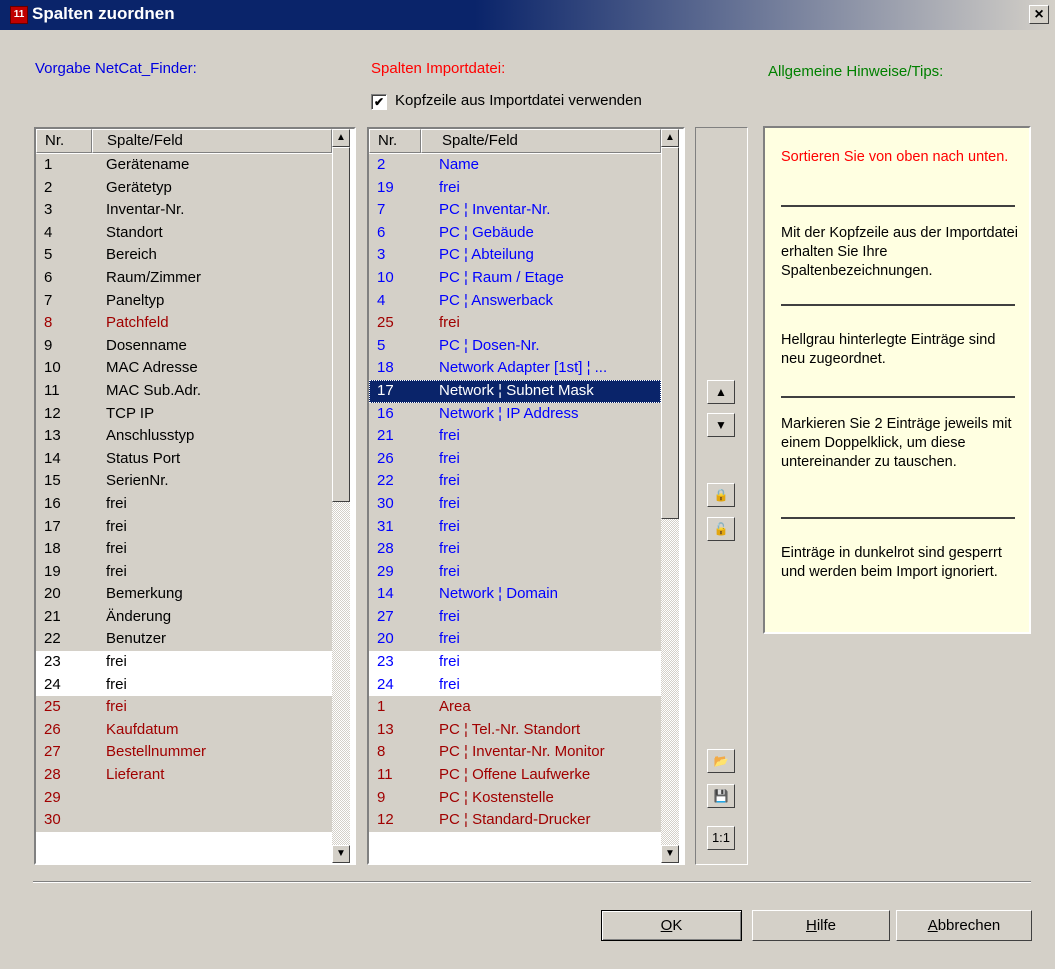  What do you see at coordinates (811, 925) in the screenshot?
I see `help-button-hotkey: H` at bounding box center [811, 925].